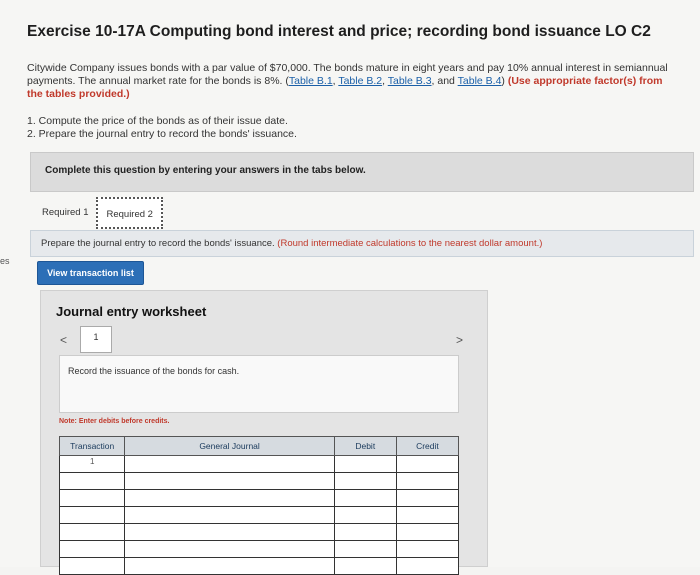 Image resolution: width=700 pixels, height=575 pixels. Describe the element at coordinates (410, 81) in the screenshot. I see `table-b3-link: Table B.3` at that location.